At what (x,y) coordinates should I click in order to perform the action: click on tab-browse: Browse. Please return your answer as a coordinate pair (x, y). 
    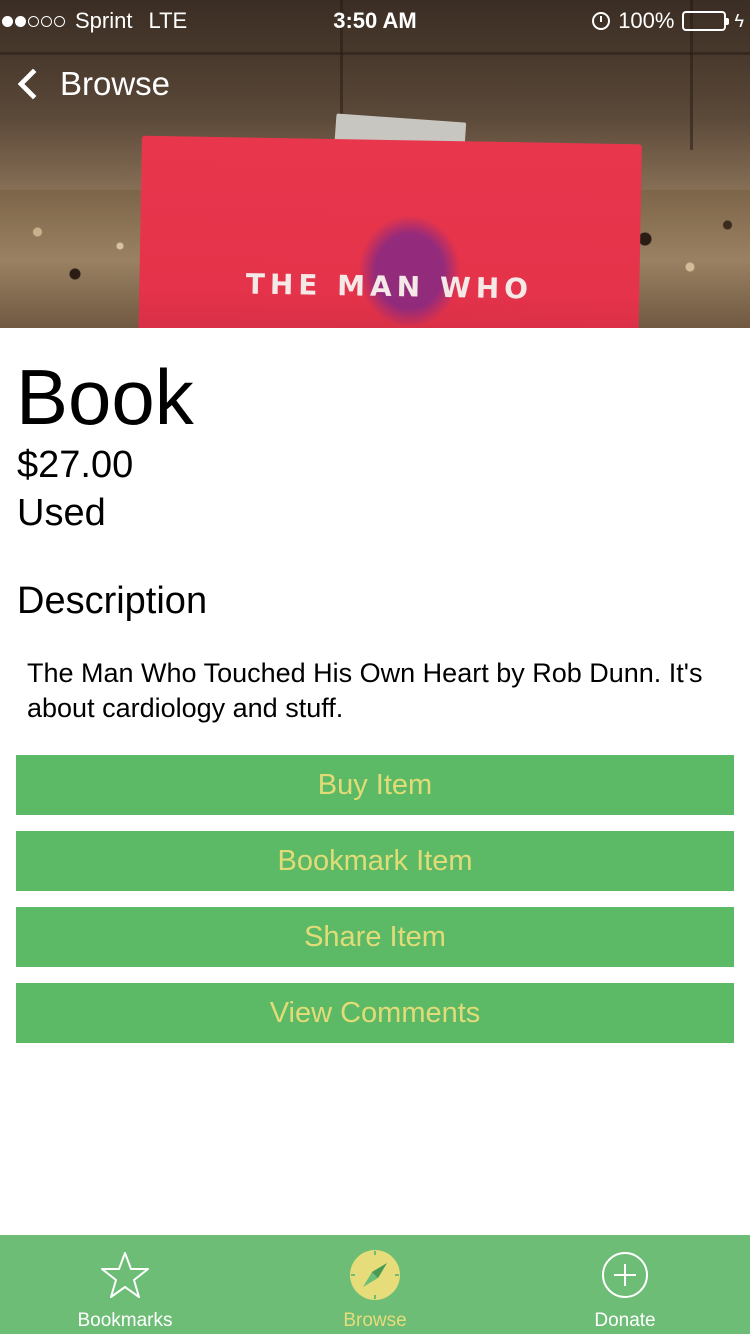
    Looking at the image, I should click on (375, 1284).